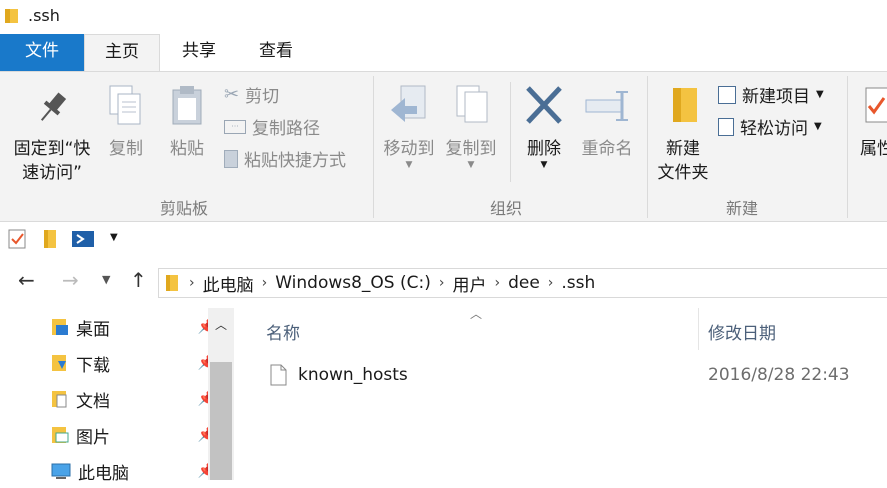 The width and height of the screenshot is (887, 488). I want to click on column-divider, so click(698, 329).